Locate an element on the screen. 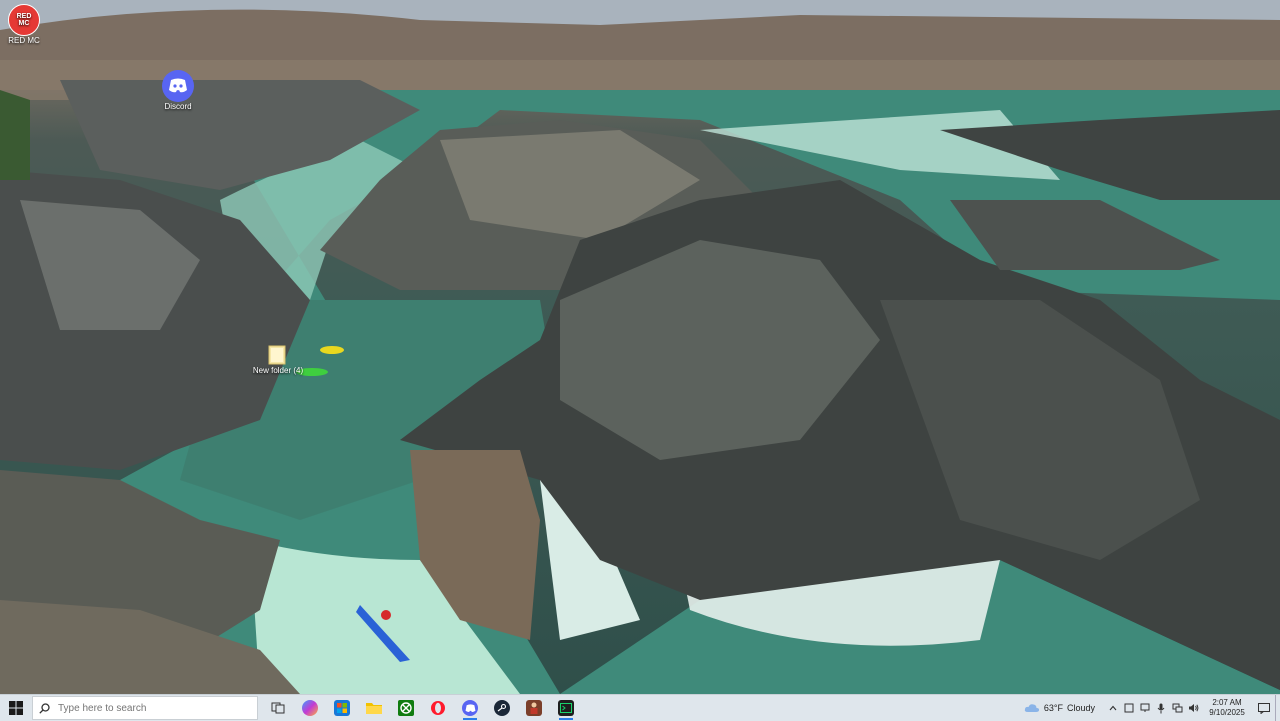 Image resolution: width=1280 pixels, height=721 pixels. taskbar-microsoft-store is located at coordinates (342, 708).